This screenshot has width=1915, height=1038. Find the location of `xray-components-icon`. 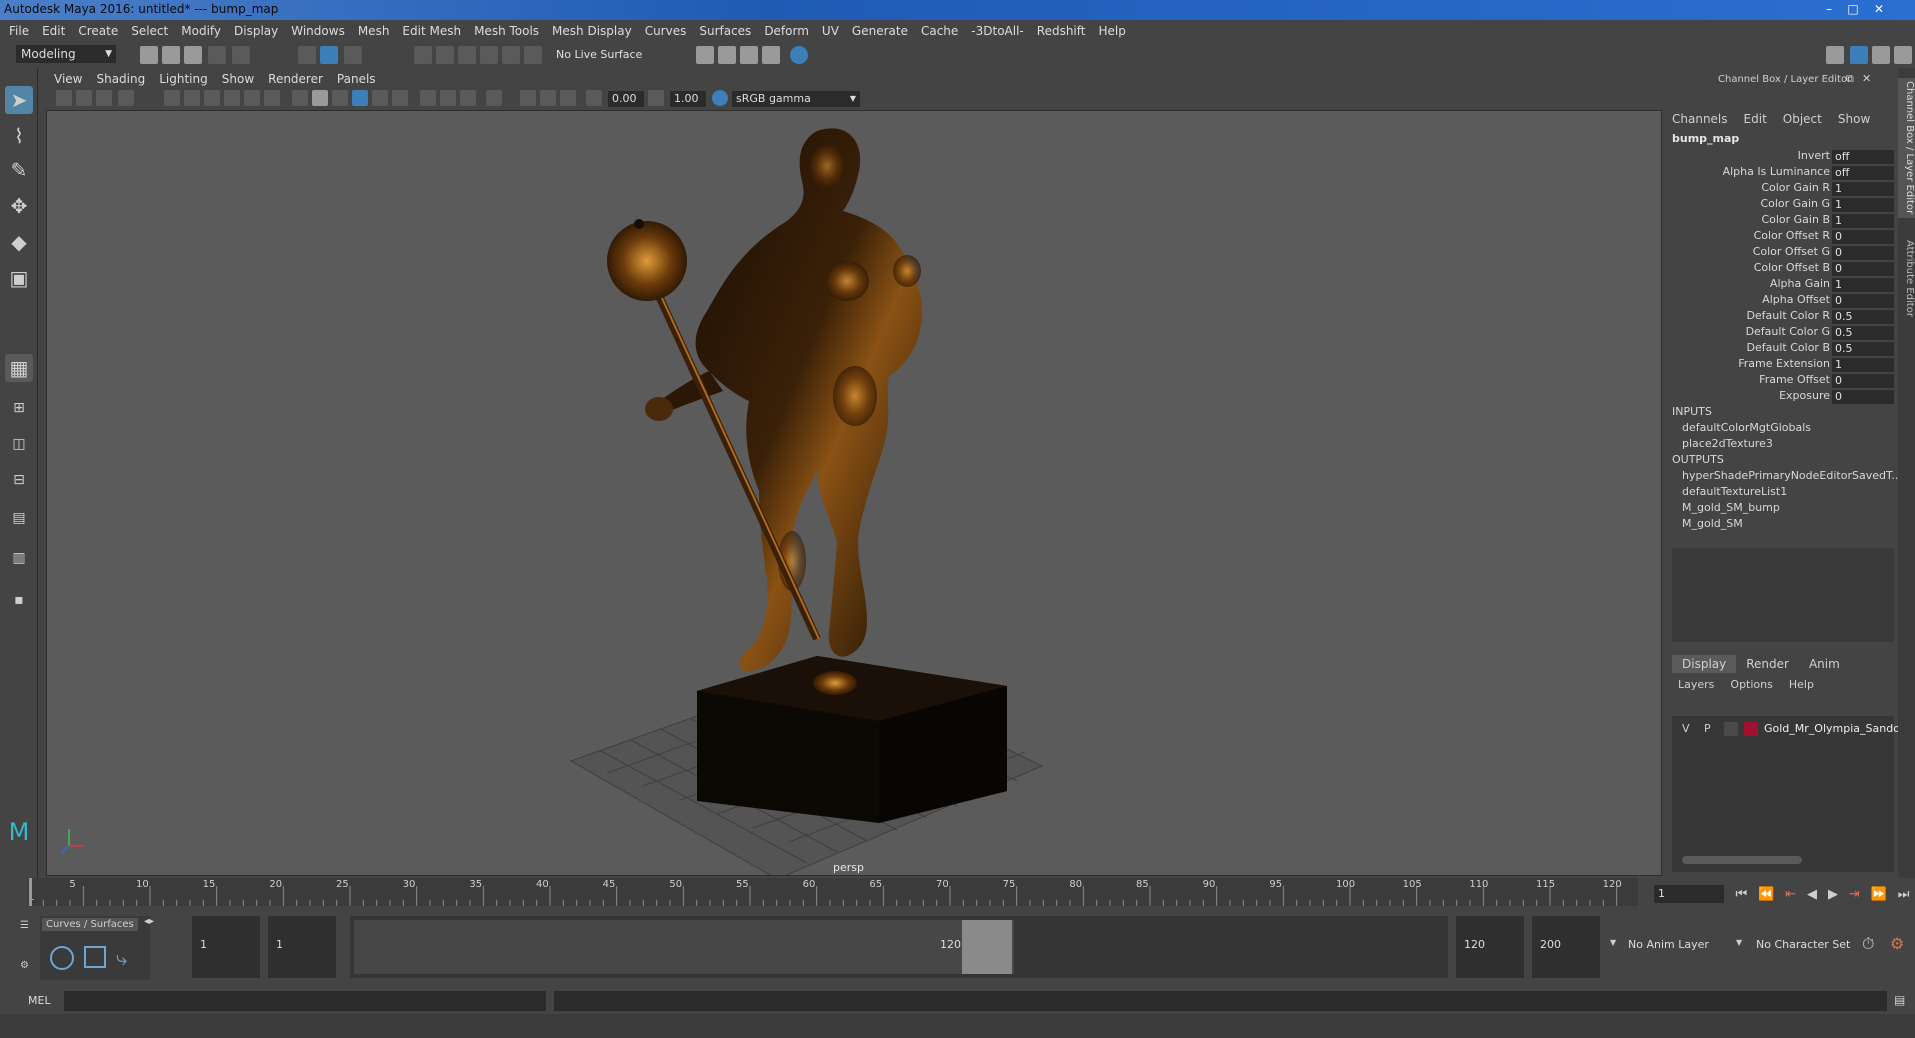

xray-components-icon is located at coordinates (468, 98).